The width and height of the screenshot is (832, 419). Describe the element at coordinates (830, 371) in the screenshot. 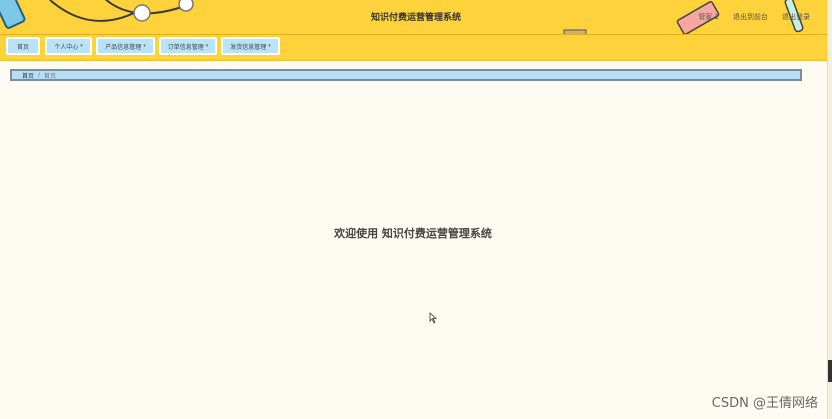

I see `scroll-marker` at that location.